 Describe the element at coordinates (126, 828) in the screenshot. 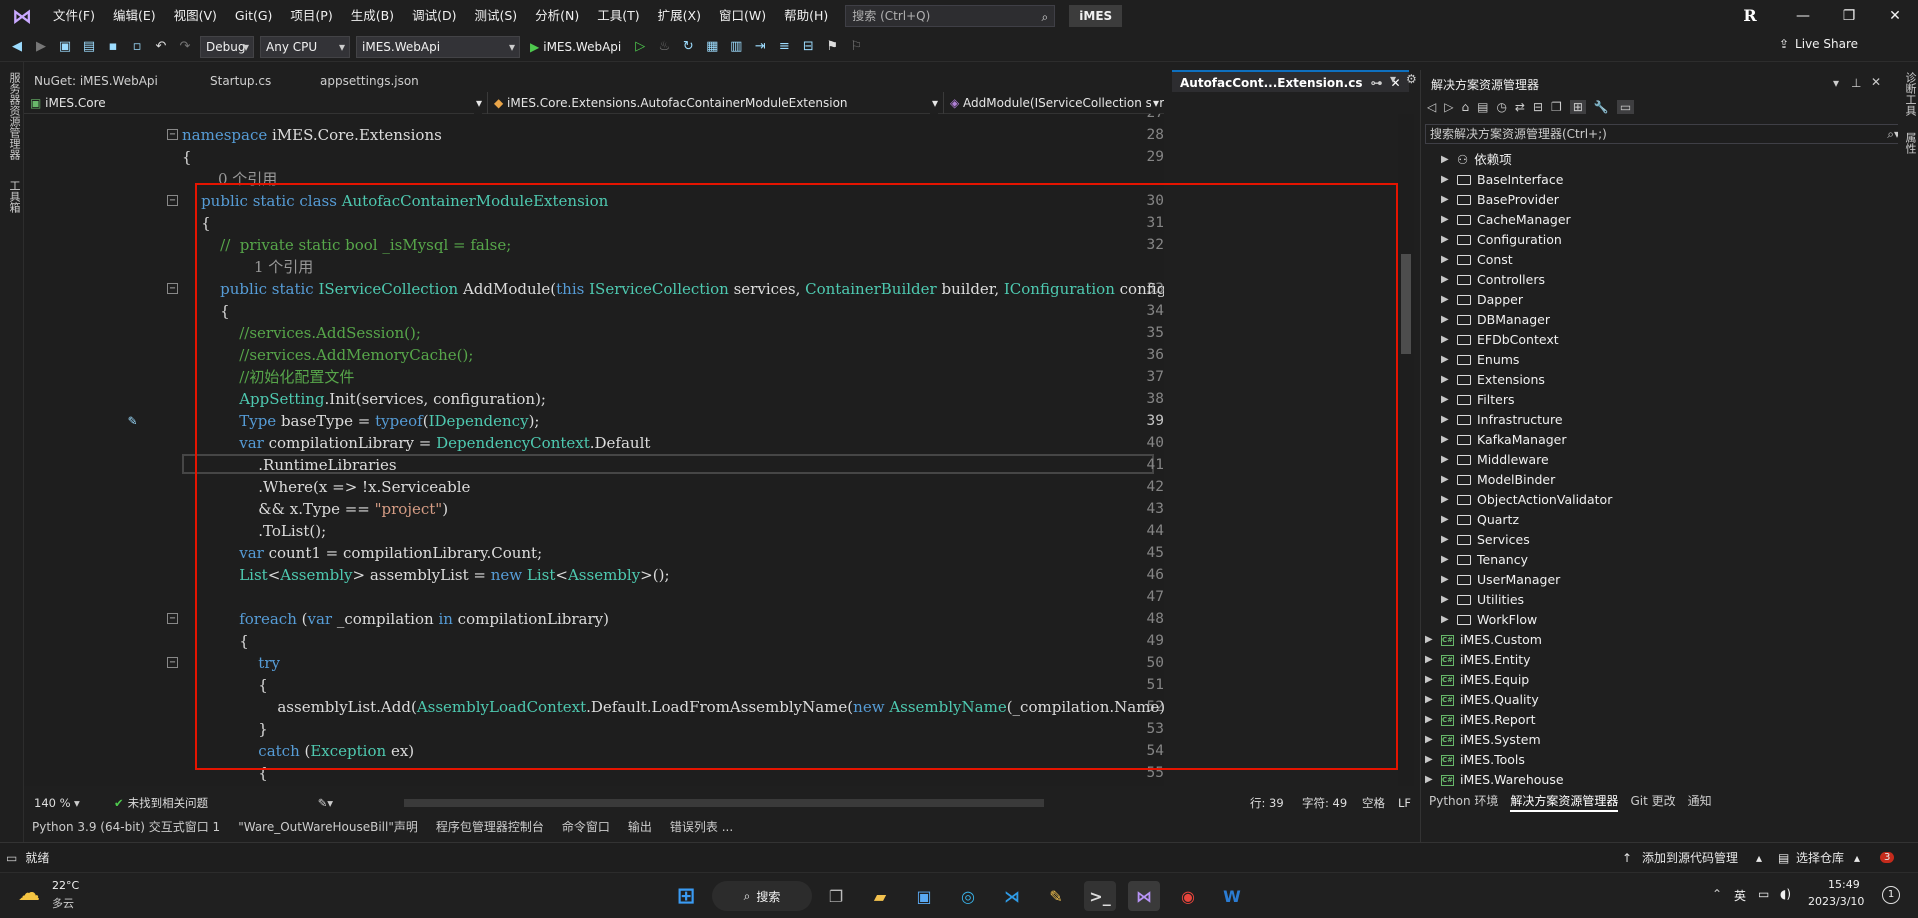

I see `tab-python-interactive: Python 3.9 (64-bit) 交互式窗口 1` at that location.